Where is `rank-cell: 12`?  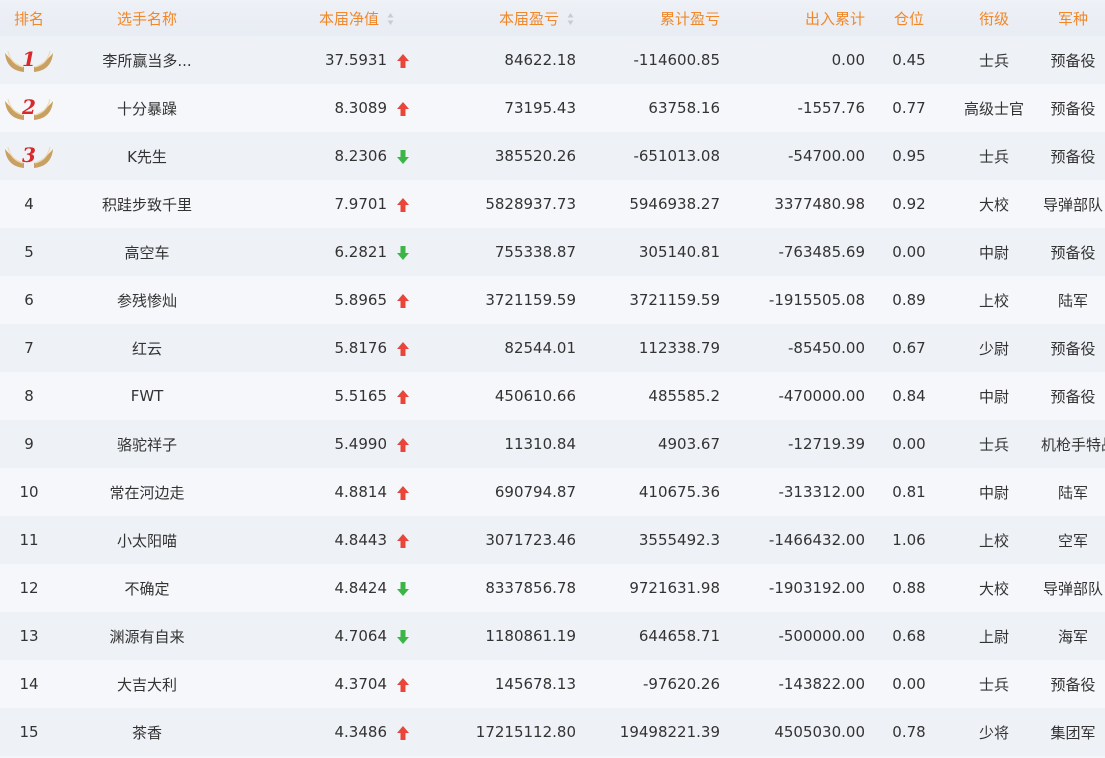 rank-cell: 12 is located at coordinates (29, 588).